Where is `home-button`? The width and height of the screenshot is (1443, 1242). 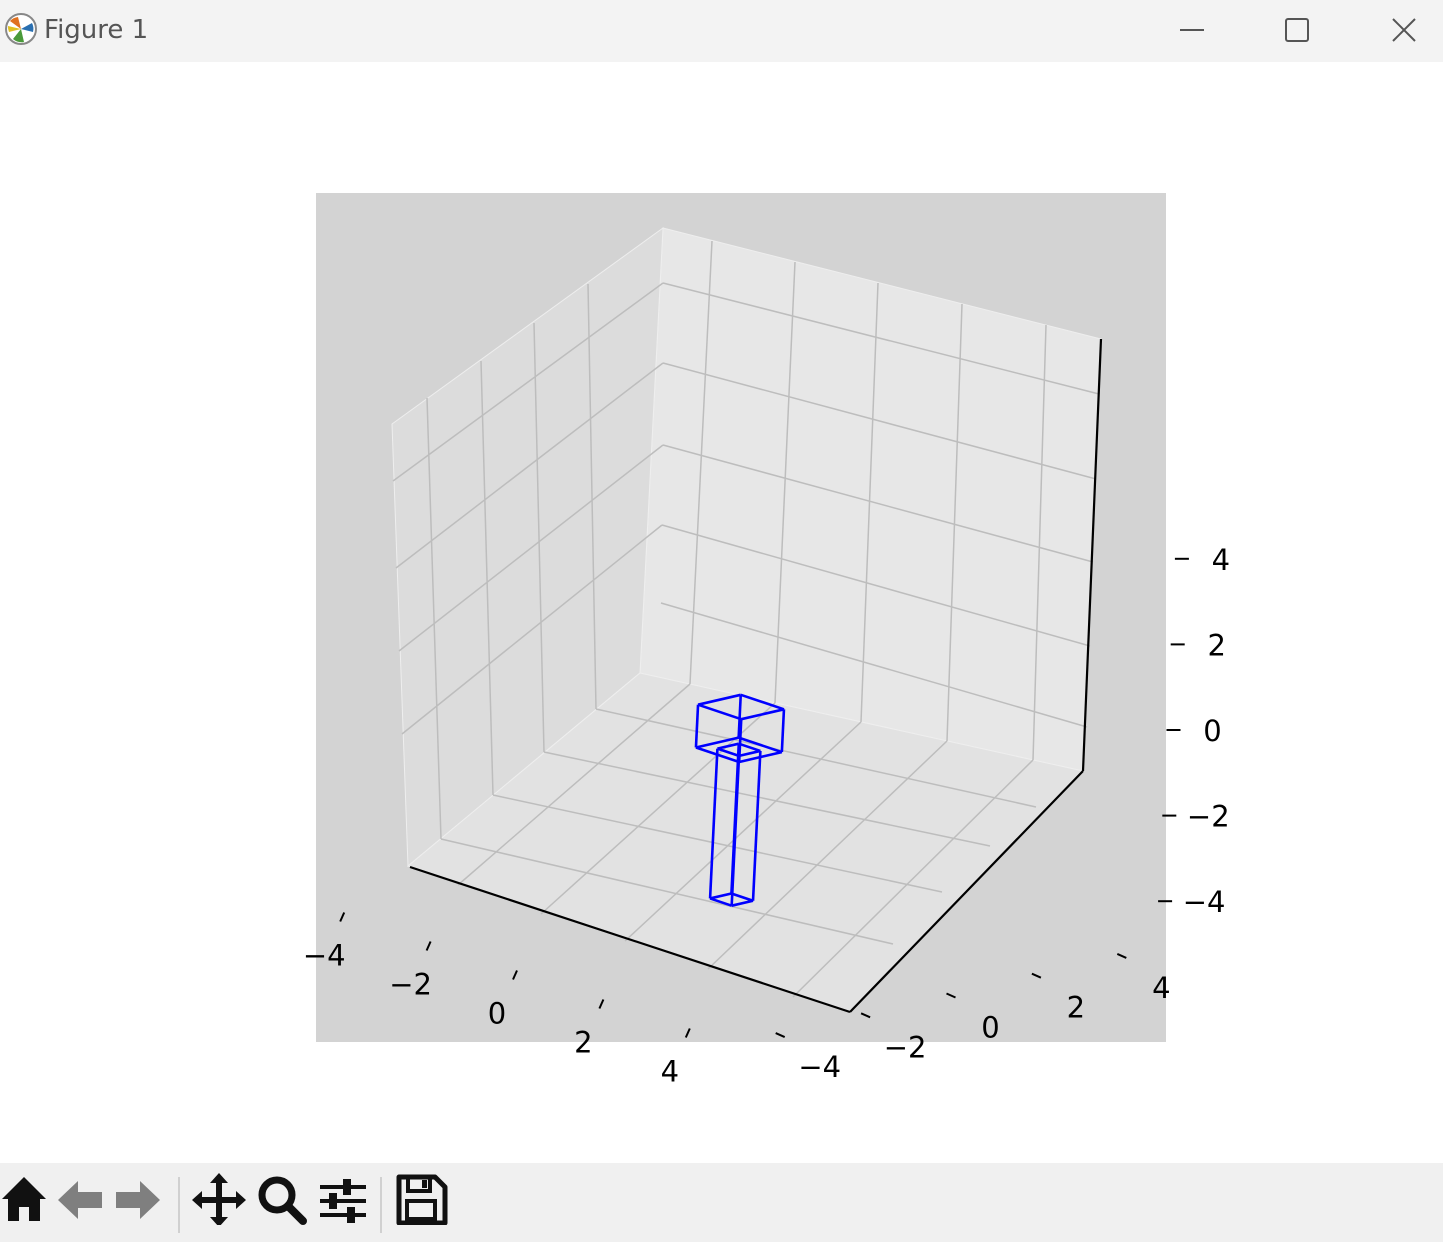
home-button is located at coordinates (26, 1197).